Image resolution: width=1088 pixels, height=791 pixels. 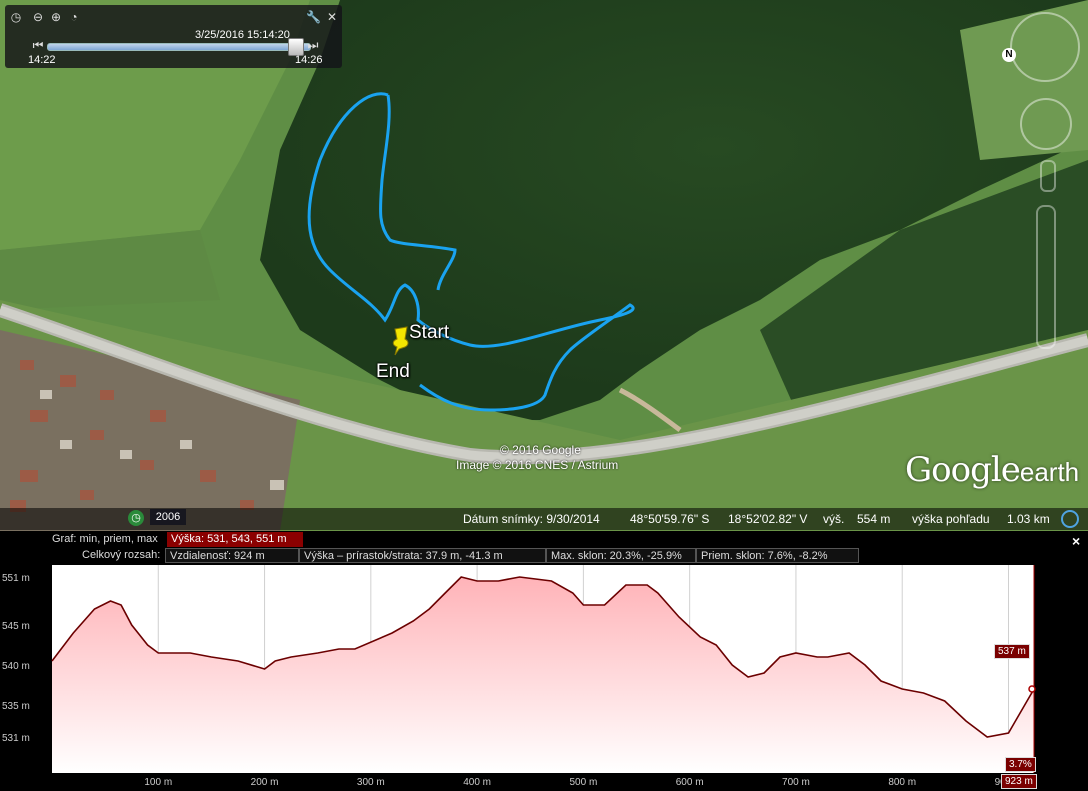 What do you see at coordinates (531, 519) in the screenshot?
I see `imagery-date: Dátum snímky: 9/30/2014` at bounding box center [531, 519].